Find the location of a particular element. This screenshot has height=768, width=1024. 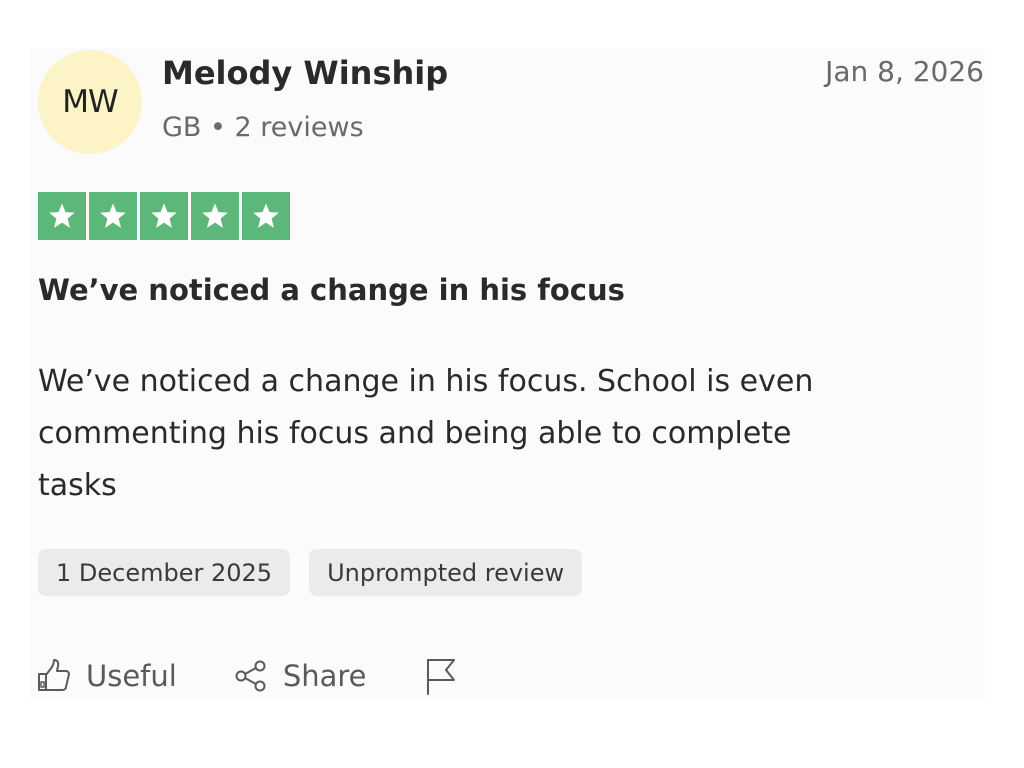

reviewer-meta: GB • 2 reviews is located at coordinates (263, 127).